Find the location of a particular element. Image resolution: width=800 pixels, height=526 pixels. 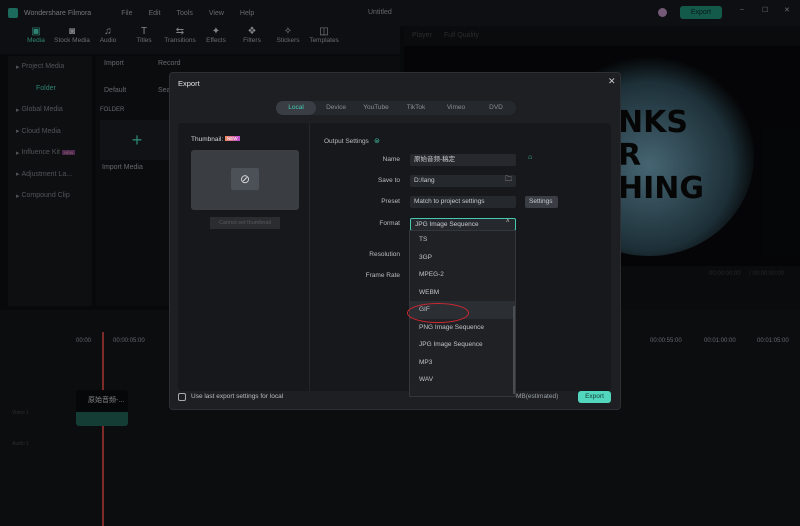

tab-device: Device is located at coordinates (336, 108).